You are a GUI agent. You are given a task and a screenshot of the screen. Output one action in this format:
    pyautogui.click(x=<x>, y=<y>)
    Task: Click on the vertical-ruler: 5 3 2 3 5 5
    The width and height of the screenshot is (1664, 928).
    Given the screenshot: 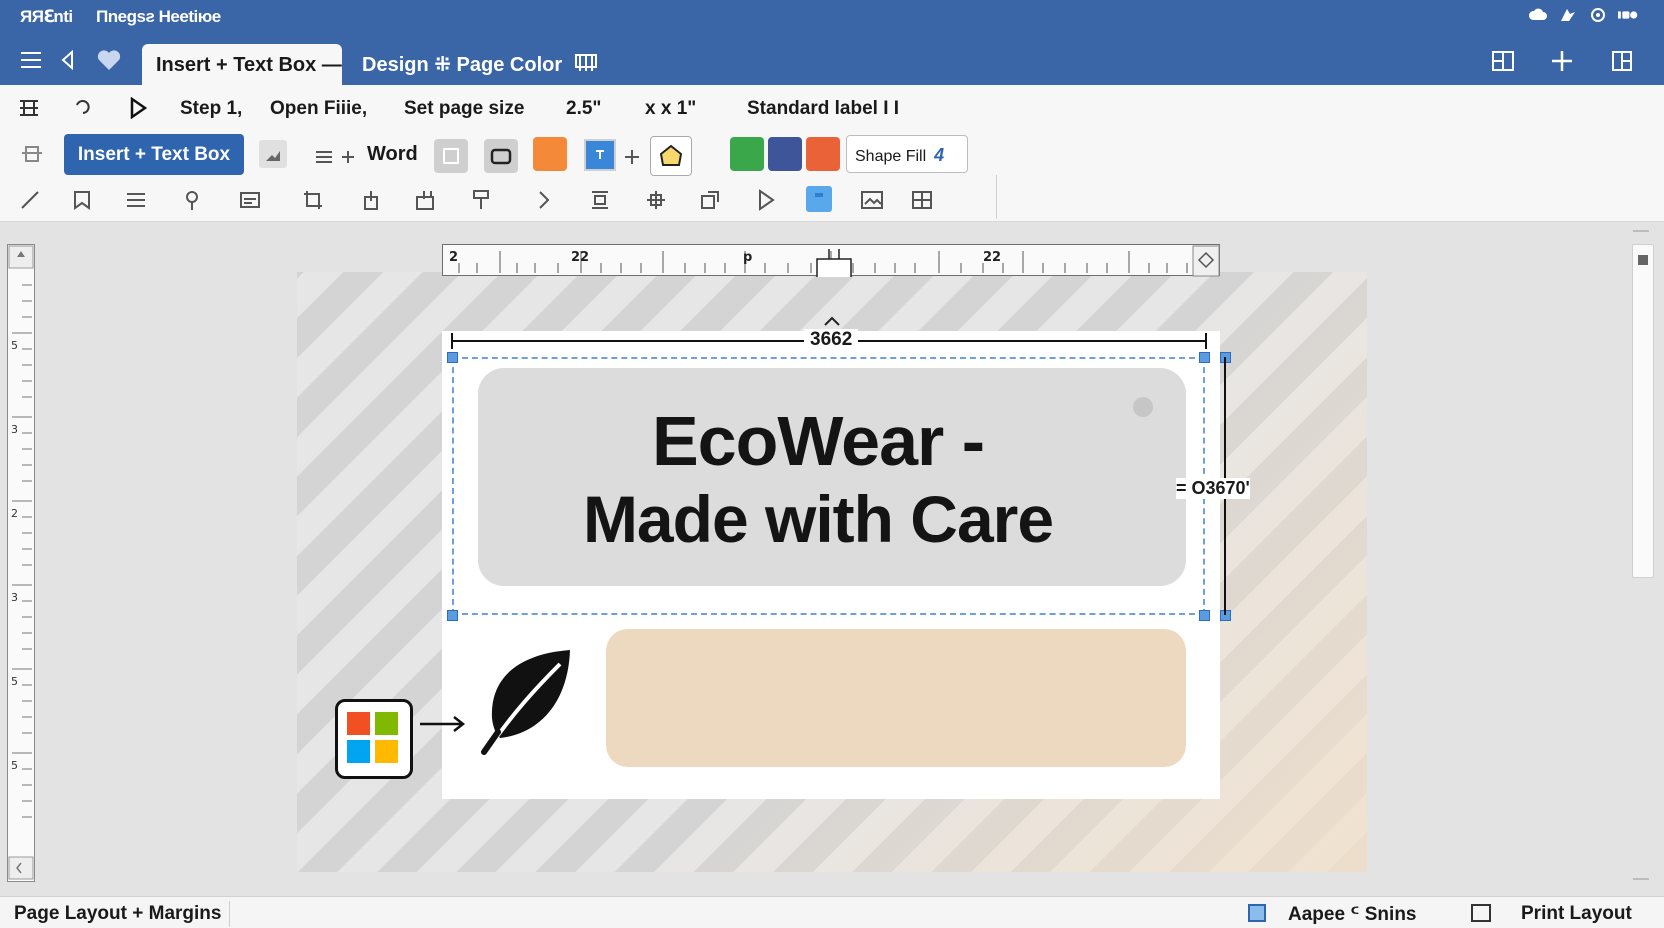 What is the action you would take?
    pyautogui.click(x=21, y=563)
    